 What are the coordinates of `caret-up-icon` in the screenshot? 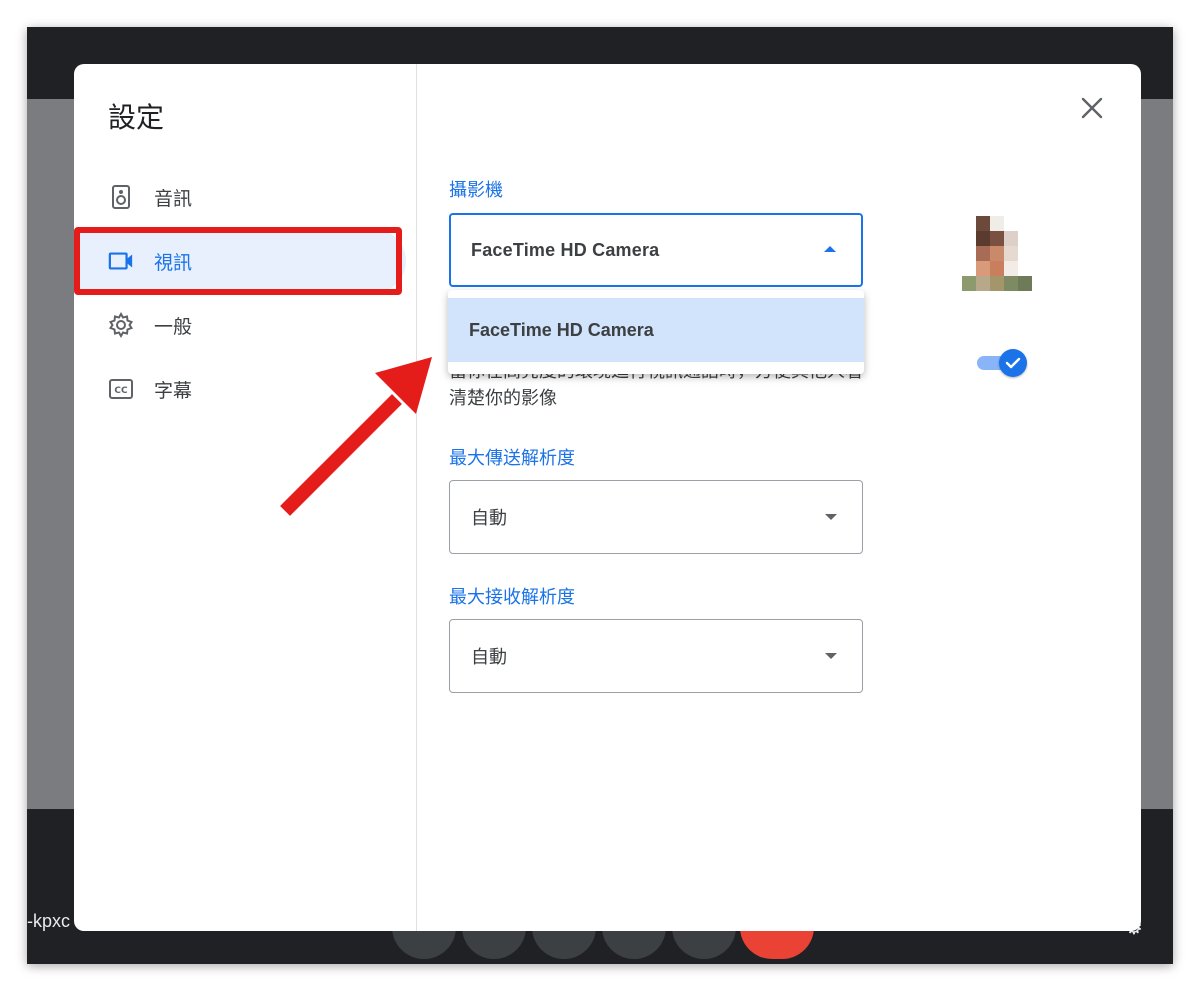 It's located at (830, 249).